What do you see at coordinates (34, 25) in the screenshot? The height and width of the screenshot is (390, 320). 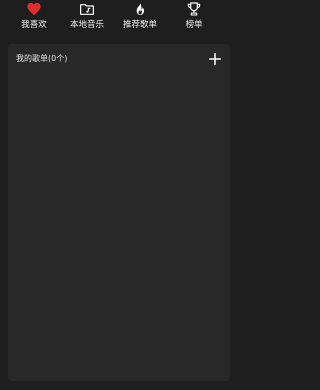 I see `nav-label-favorites: 我喜欢` at bounding box center [34, 25].